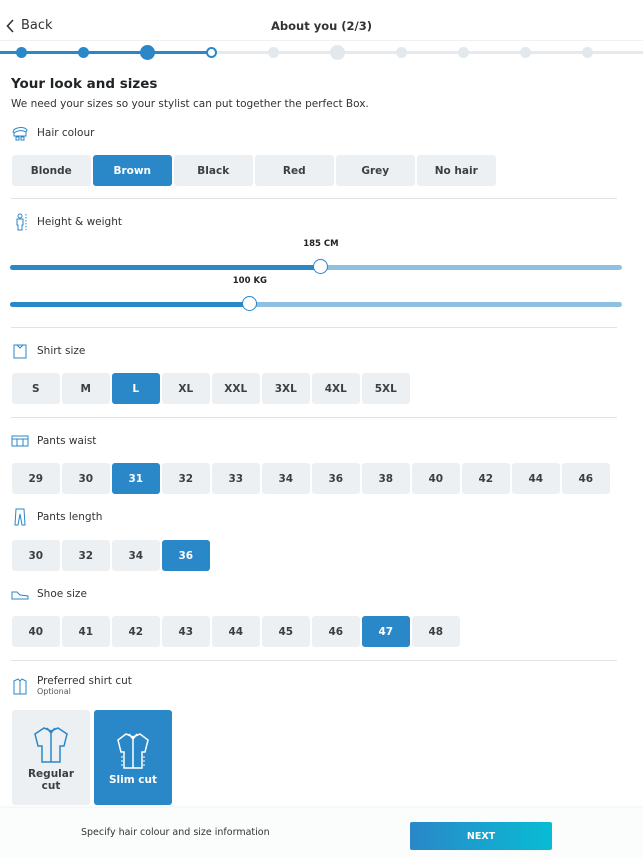 This screenshot has width=643, height=858. I want to click on shirt-size-option: XXL, so click(236, 388).